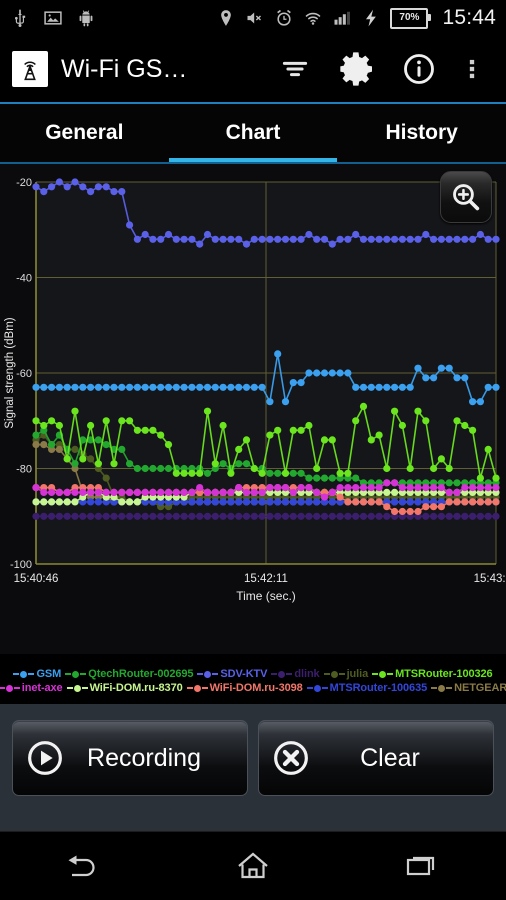  I want to click on nav-recents-button, so click(422, 866).